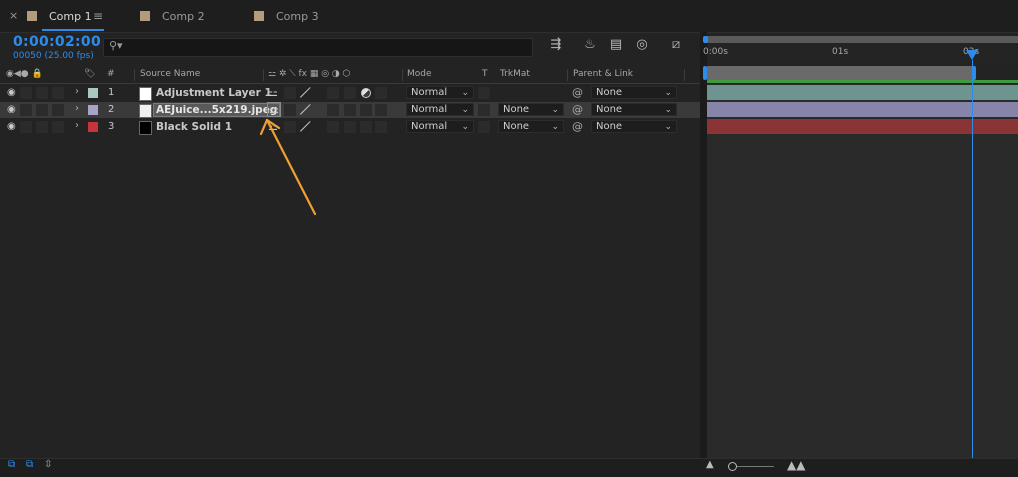 The image size is (1018, 477). I want to click on av-features-header: ◉◀● 🔒, so click(24, 74).